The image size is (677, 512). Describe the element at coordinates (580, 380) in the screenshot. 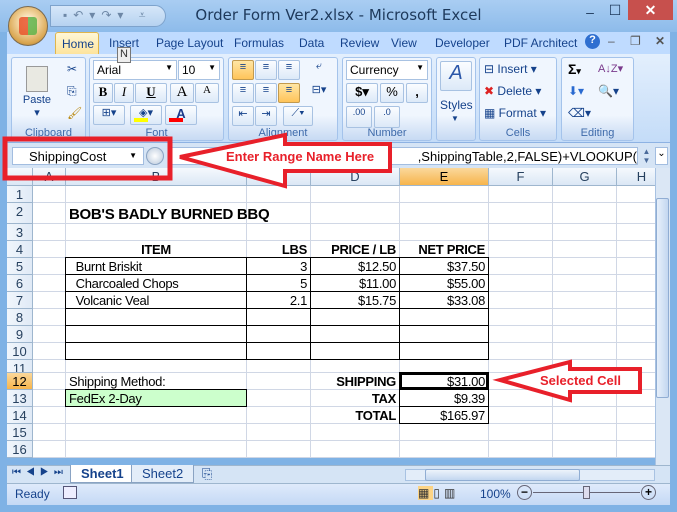

I see `selected-cell-annotation: Selected Cell` at that location.